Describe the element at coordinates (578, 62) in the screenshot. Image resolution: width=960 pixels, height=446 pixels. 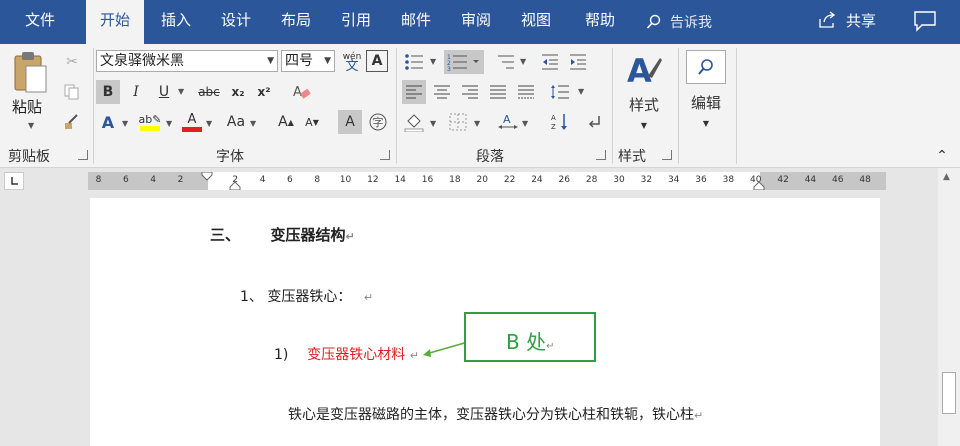
I see `increase-indent-button` at that location.